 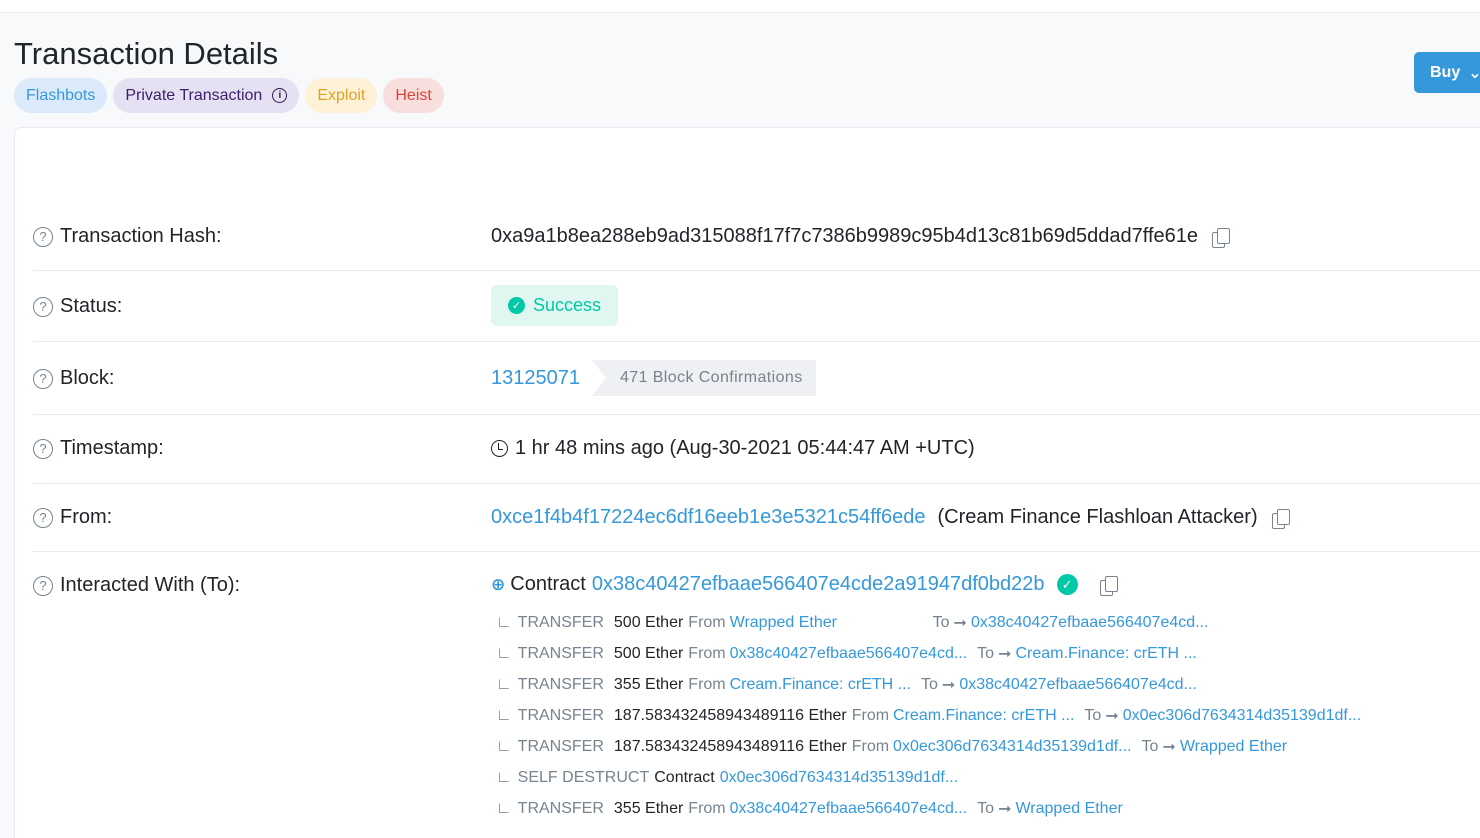 What do you see at coordinates (127, 236) in the screenshot?
I see `field-label: ? Transaction Hash:` at bounding box center [127, 236].